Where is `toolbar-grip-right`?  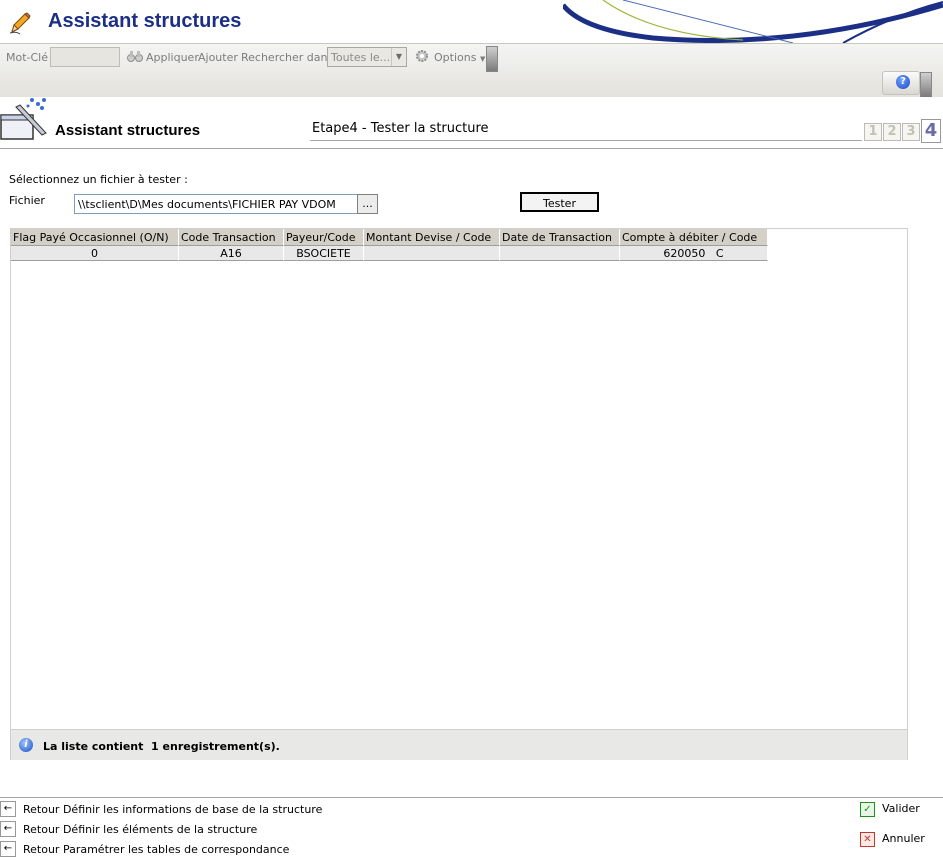 toolbar-grip-right is located at coordinates (926, 85).